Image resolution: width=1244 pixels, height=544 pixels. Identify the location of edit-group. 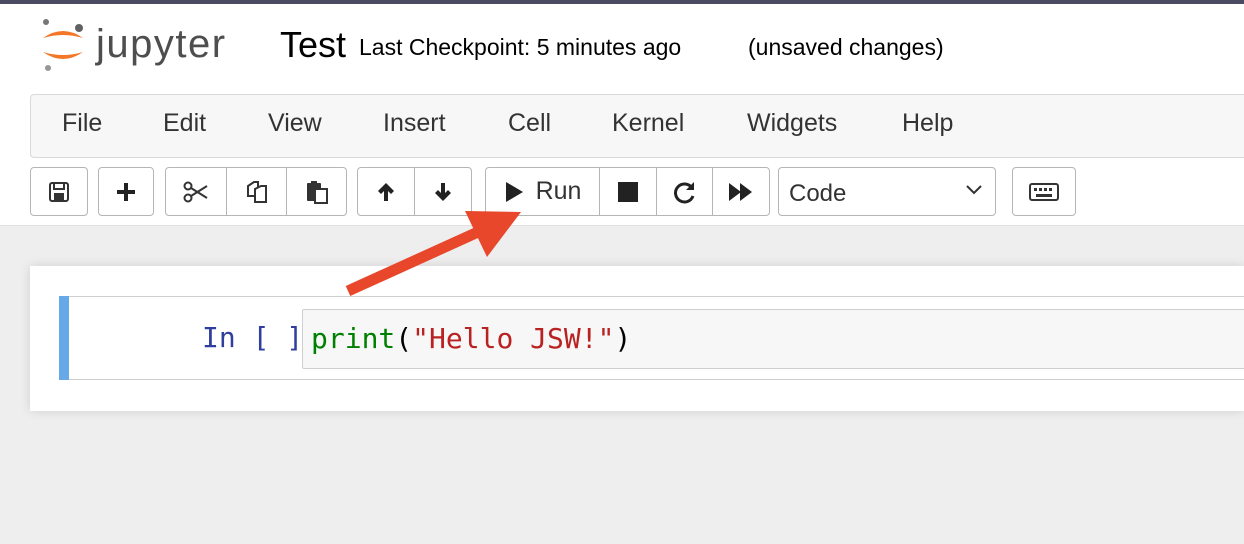
(256, 191).